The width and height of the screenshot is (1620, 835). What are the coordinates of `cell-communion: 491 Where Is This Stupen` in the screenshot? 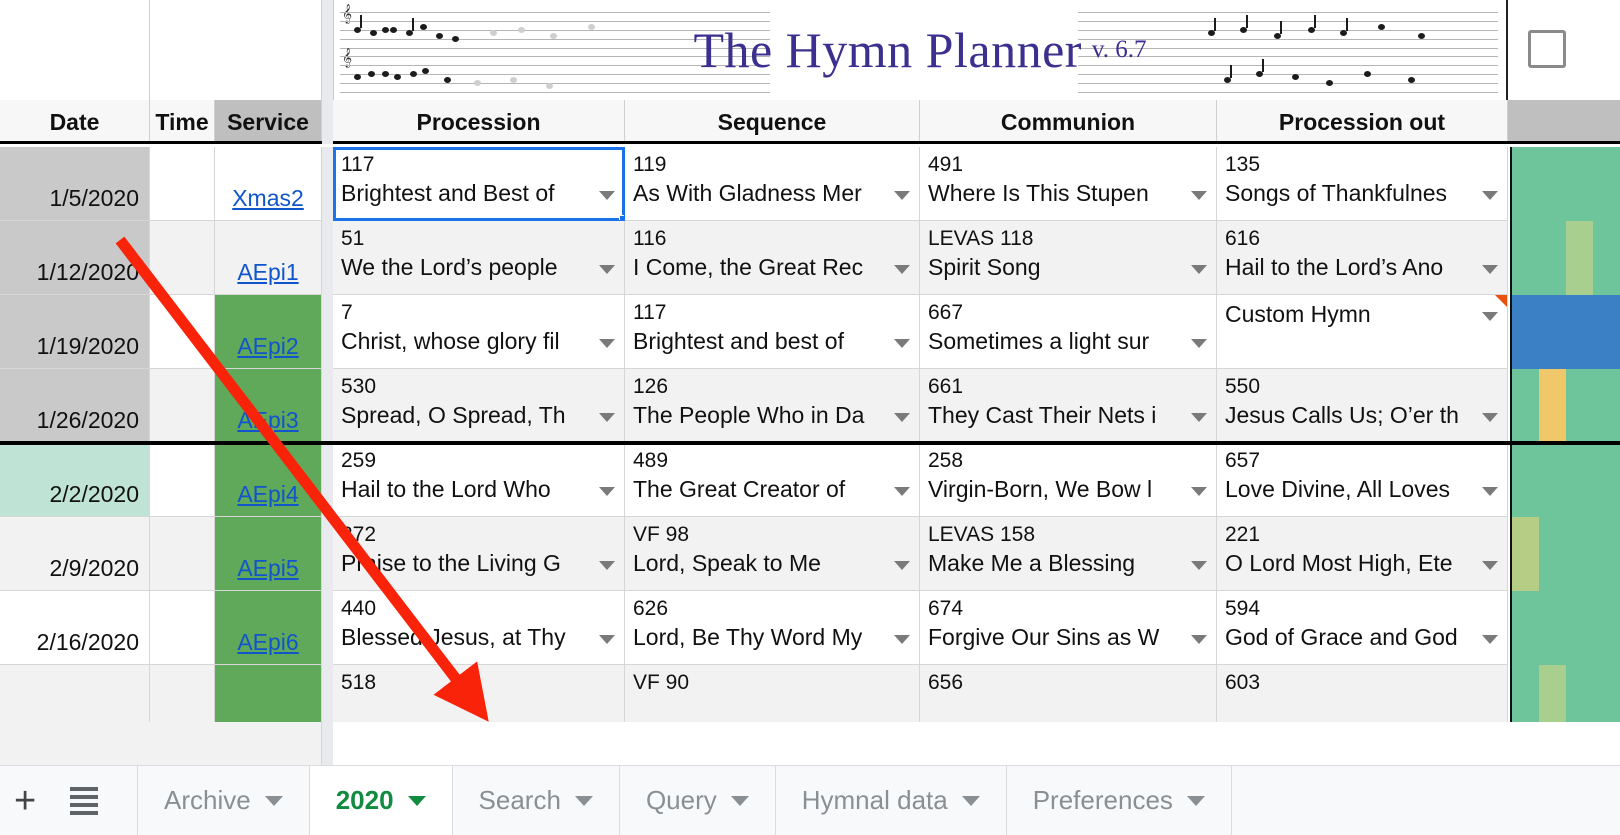 It's located at (1068, 184).